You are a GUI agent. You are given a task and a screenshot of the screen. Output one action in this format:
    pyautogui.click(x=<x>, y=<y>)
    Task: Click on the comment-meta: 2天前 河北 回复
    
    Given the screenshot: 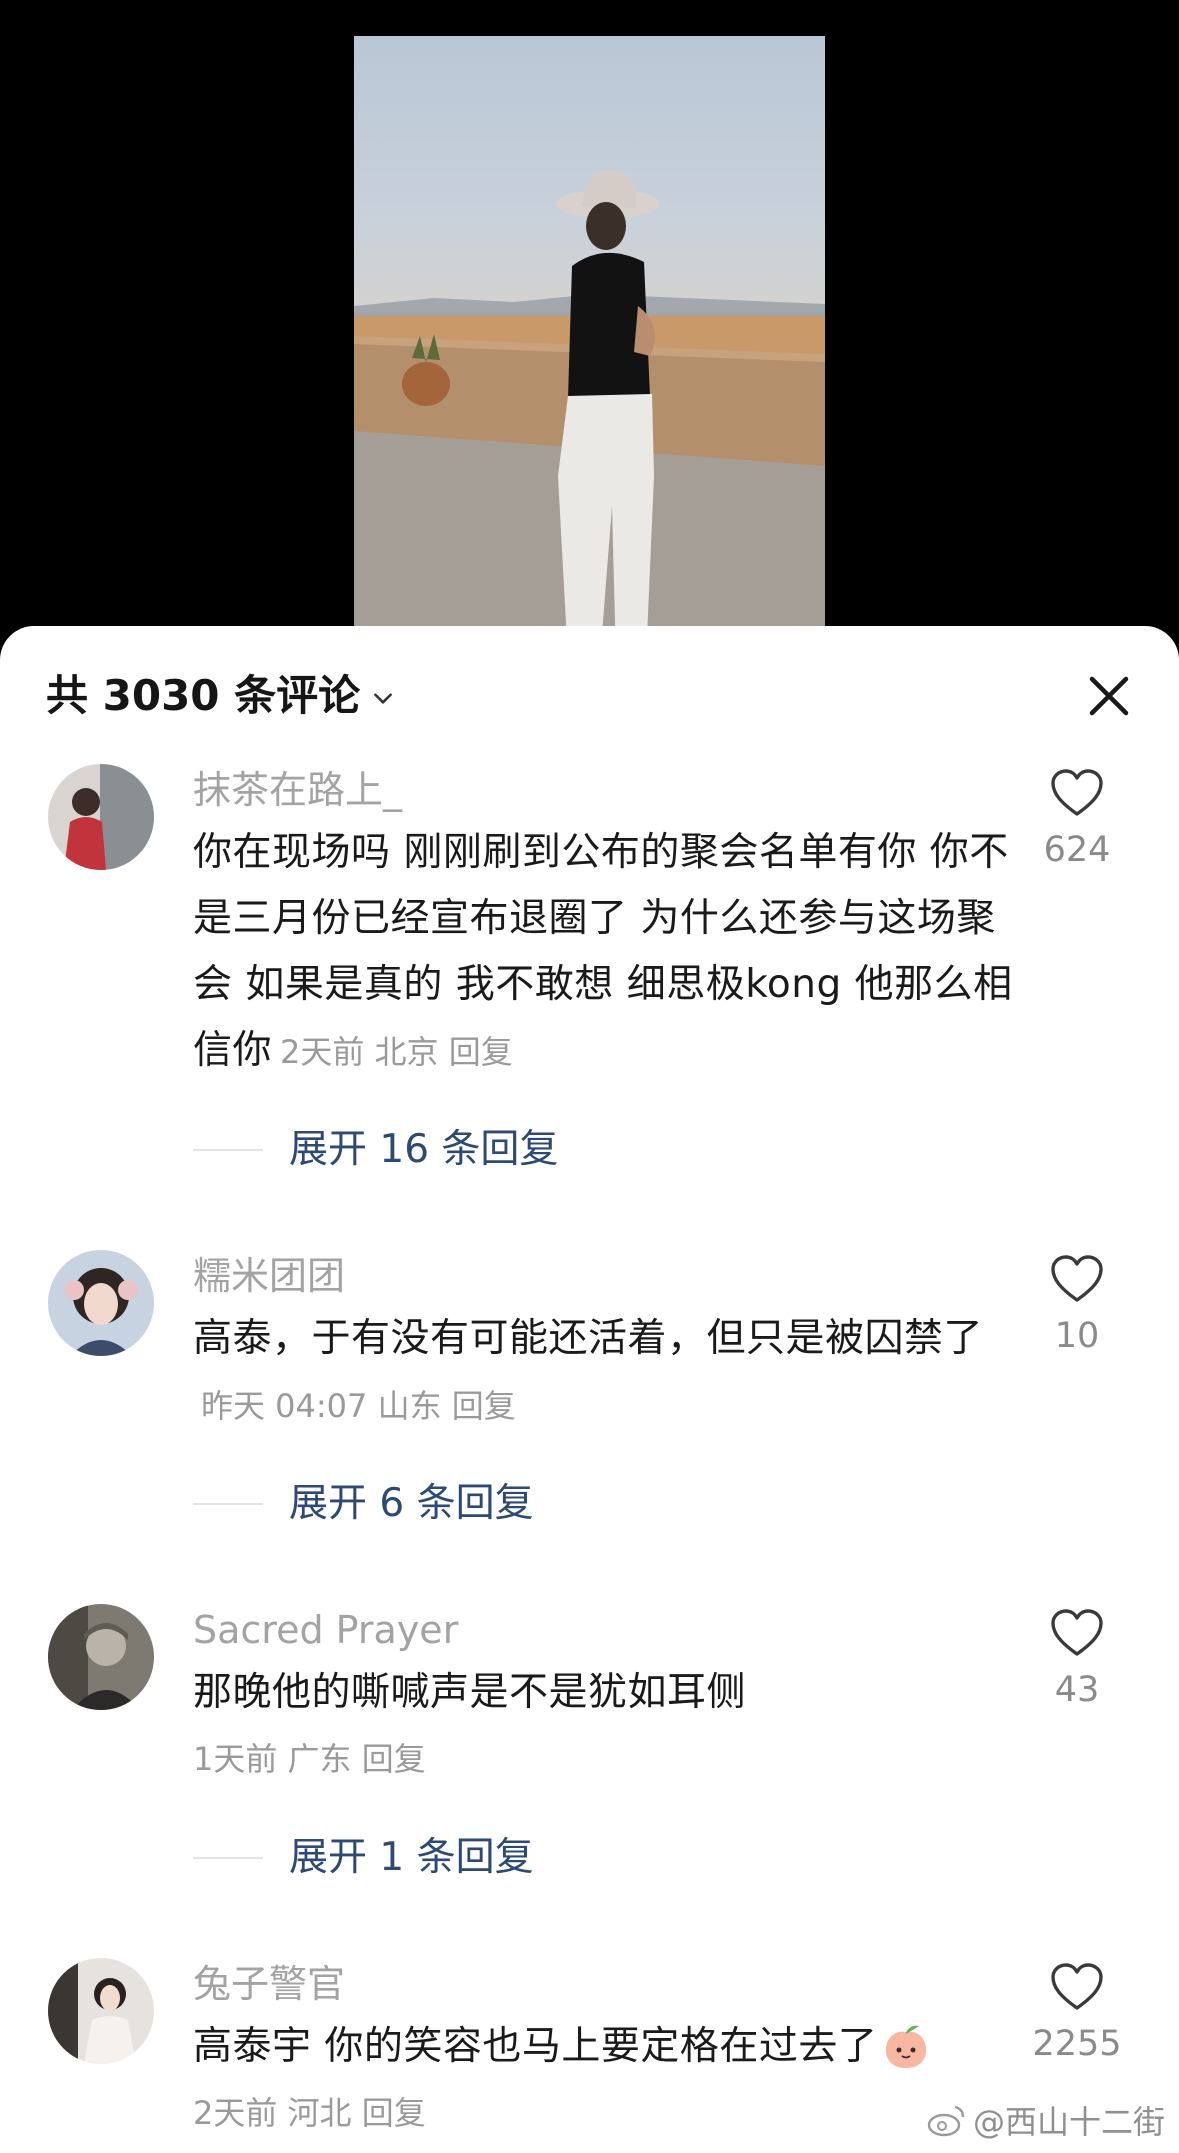 What is the action you would take?
    pyautogui.click(x=603, y=2113)
    